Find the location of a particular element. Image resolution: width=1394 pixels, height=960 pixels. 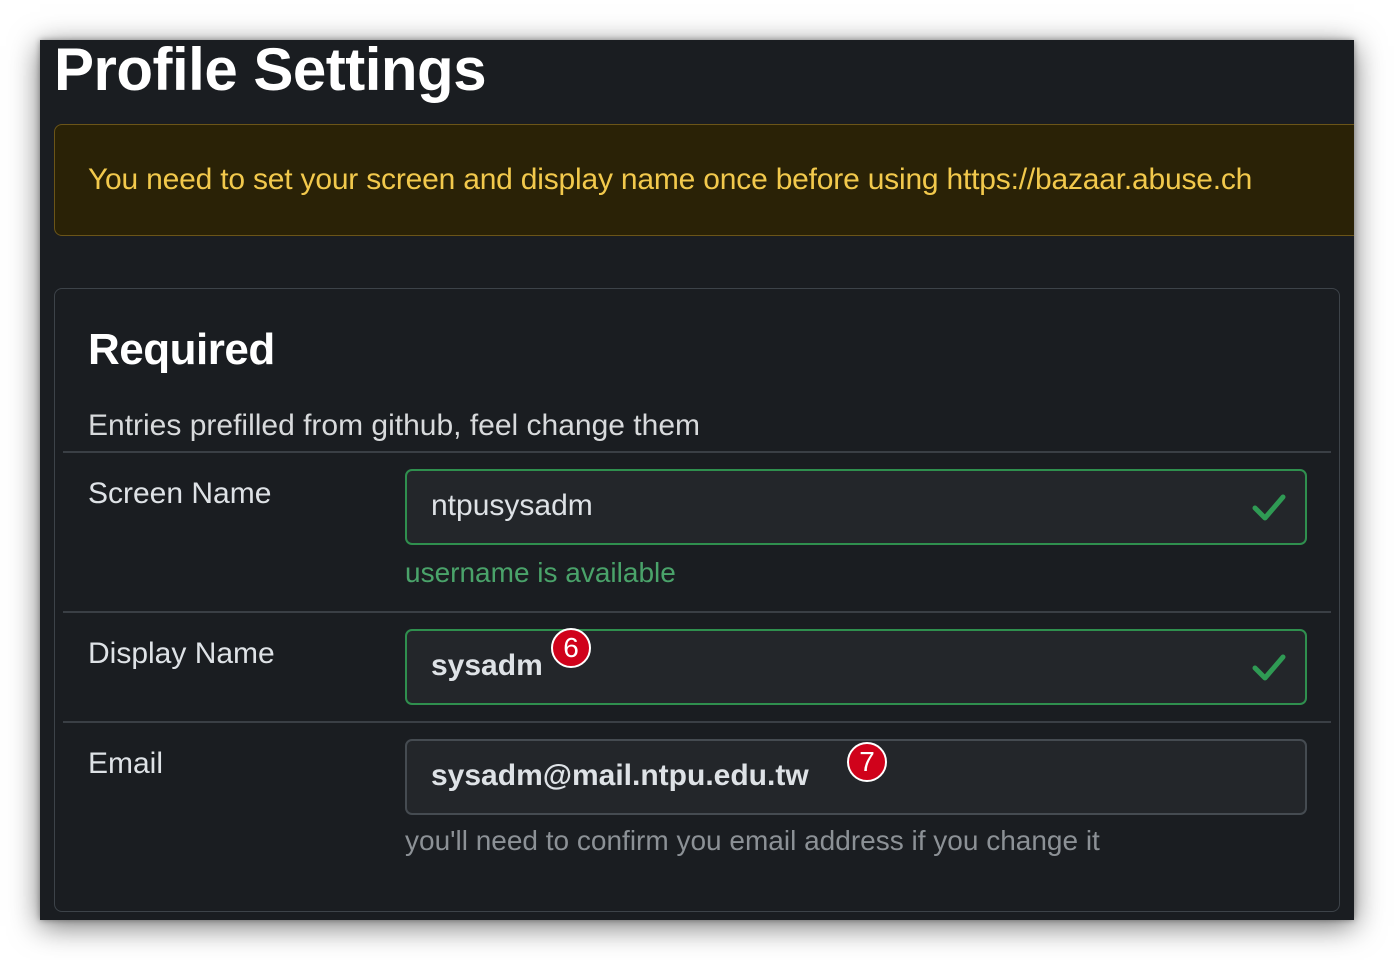

display-name-value: sysadm is located at coordinates (487, 665).